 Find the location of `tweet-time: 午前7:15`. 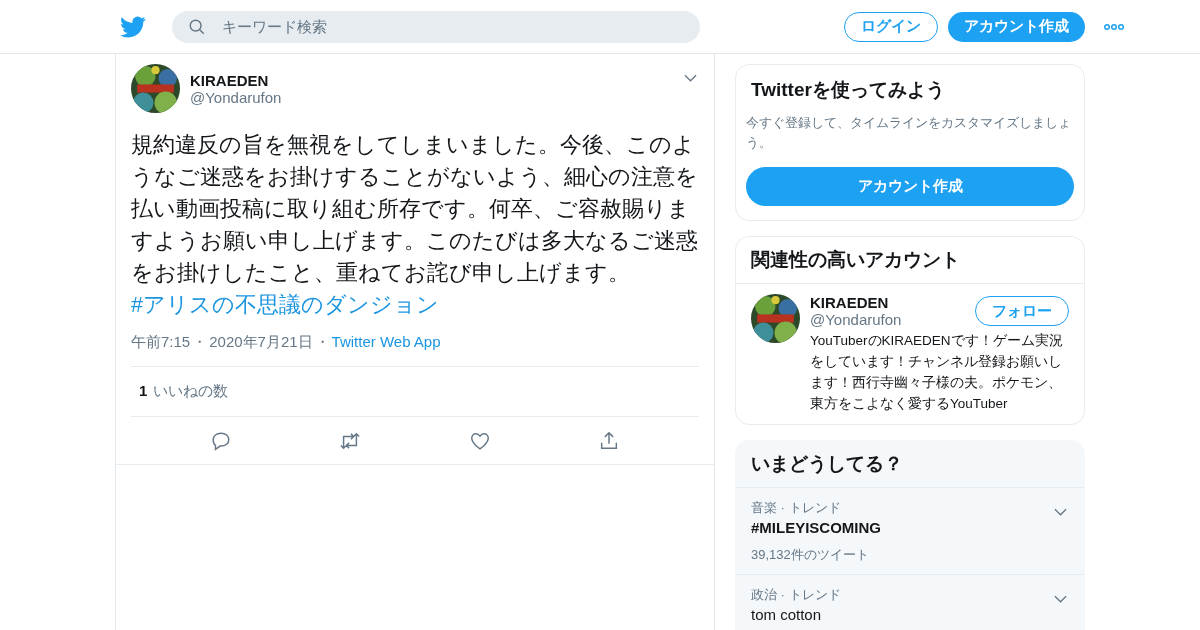

tweet-time: 午前7:15 is located at coordinates (161, 341).